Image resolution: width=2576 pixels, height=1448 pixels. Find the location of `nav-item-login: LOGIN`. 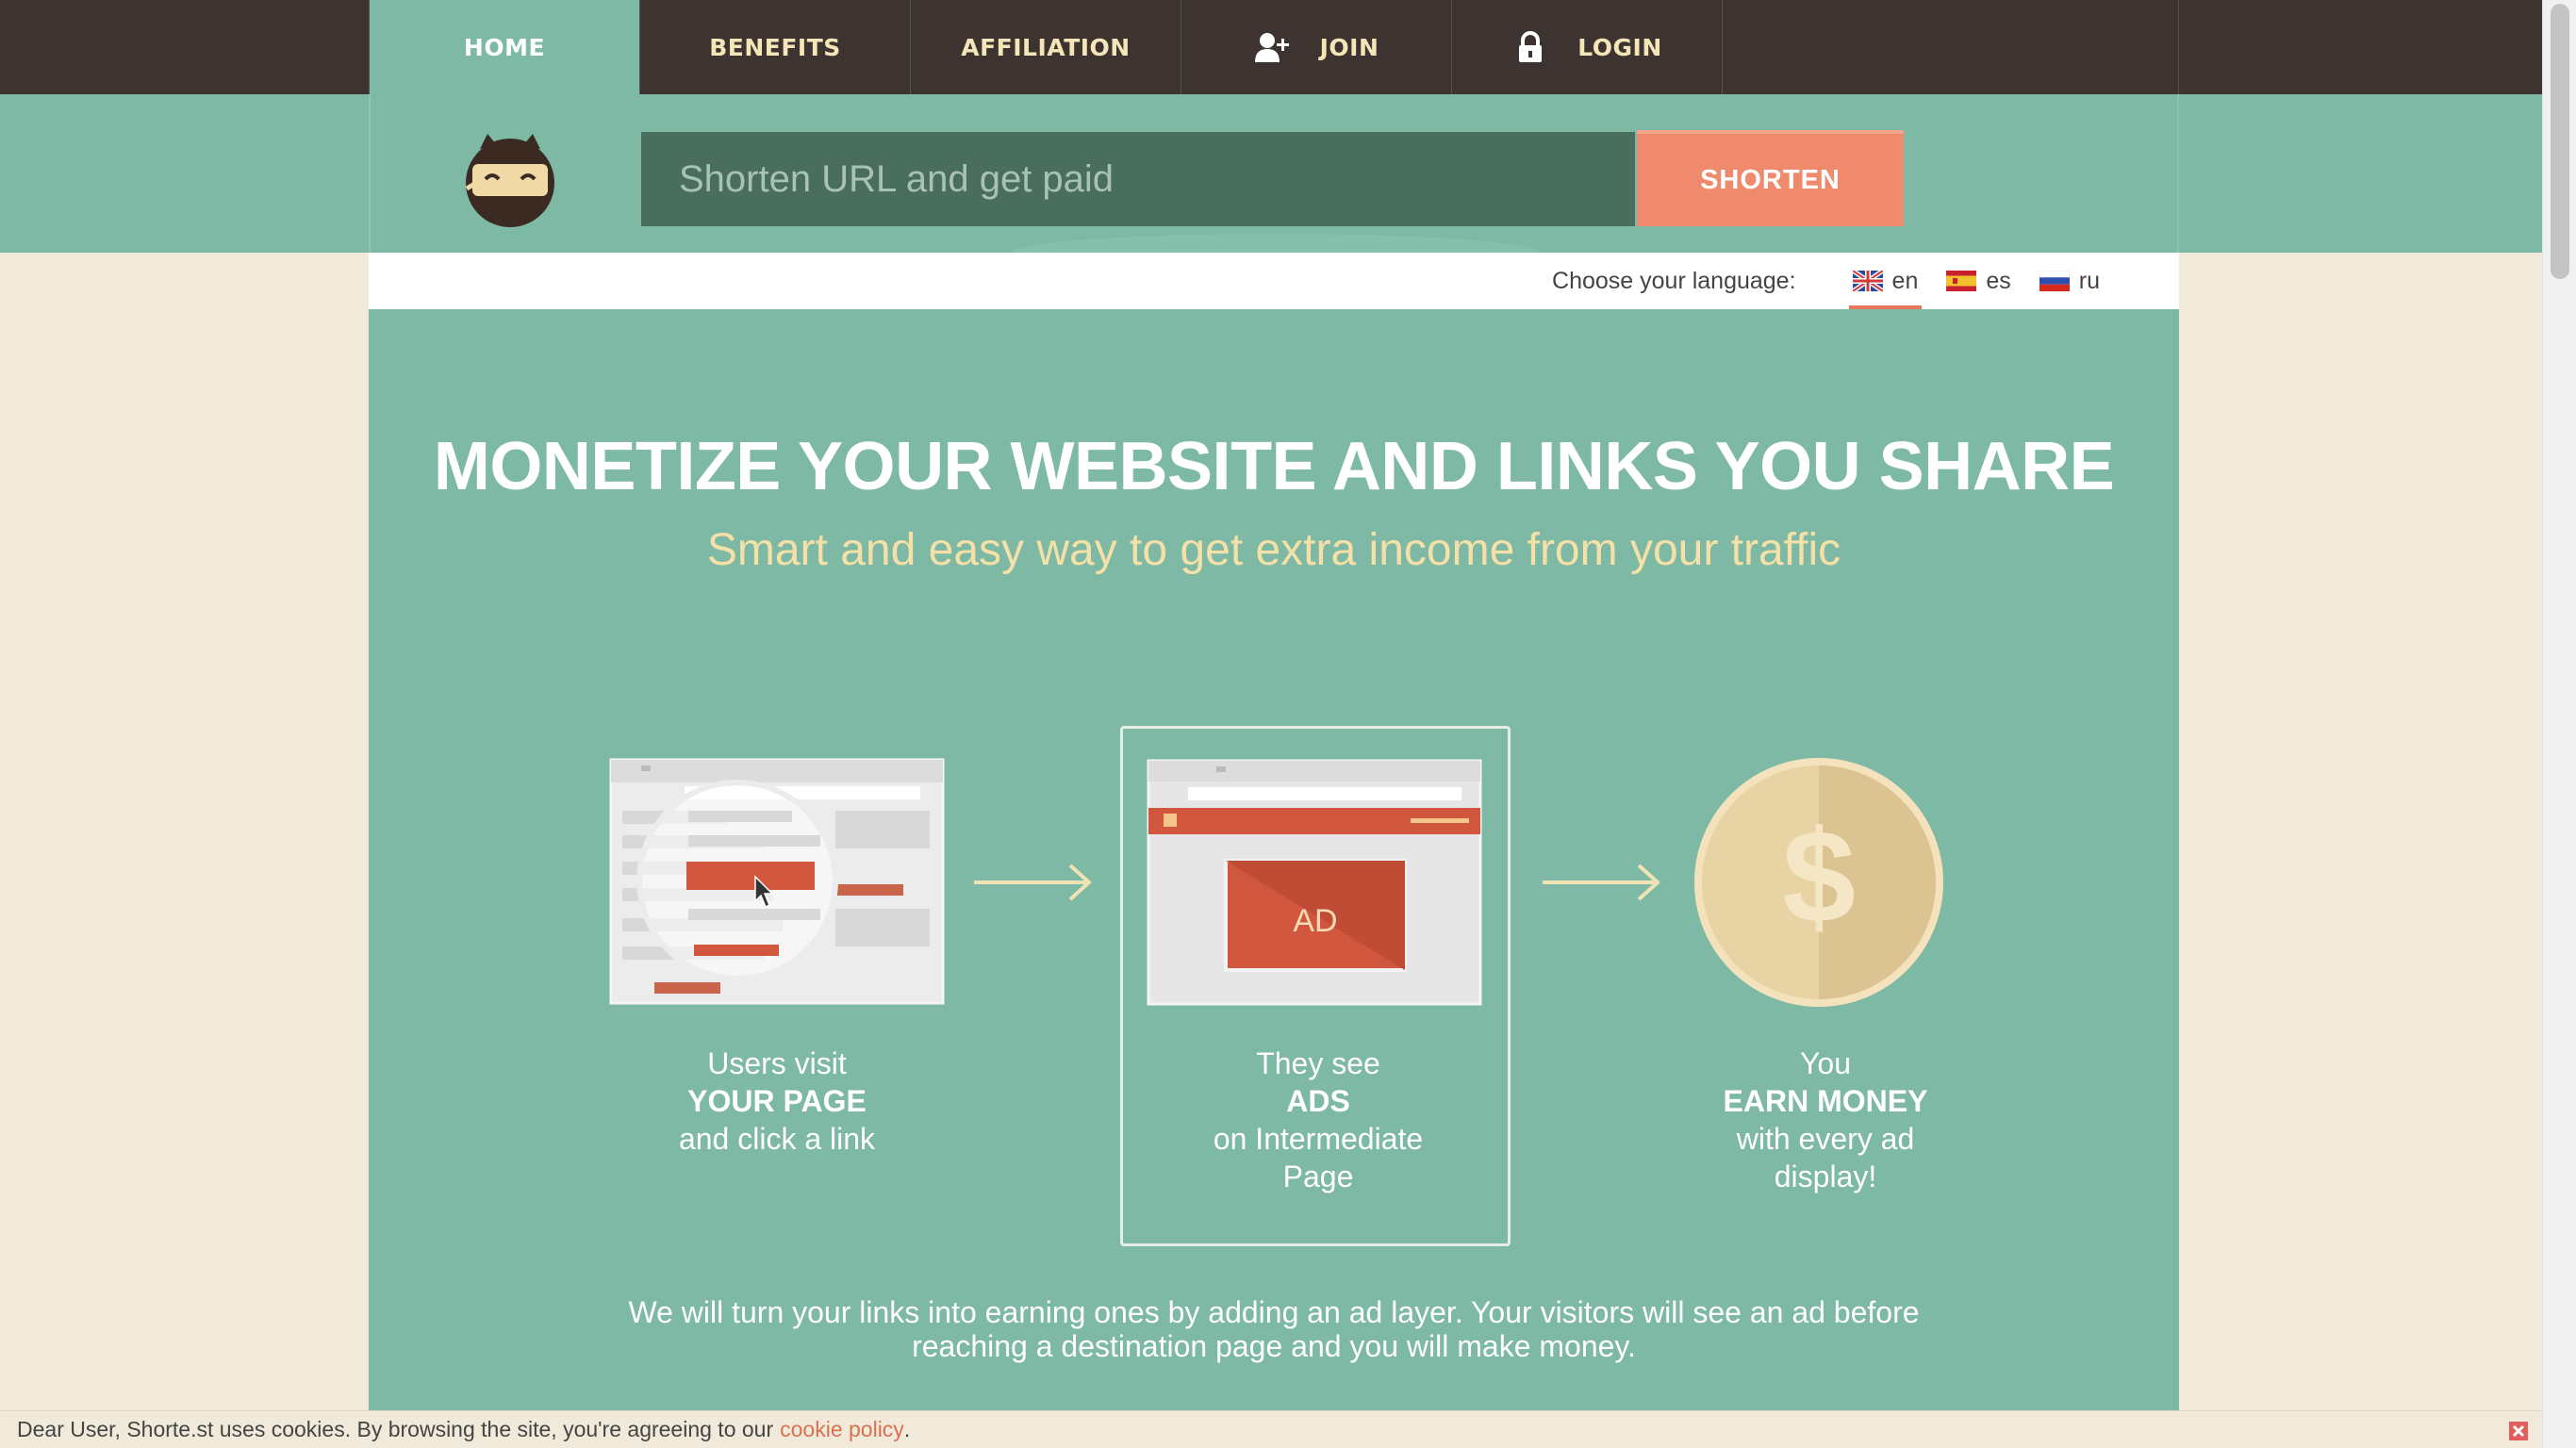

nav-item-login: LOGIN is located at coordinates (1587, 47).